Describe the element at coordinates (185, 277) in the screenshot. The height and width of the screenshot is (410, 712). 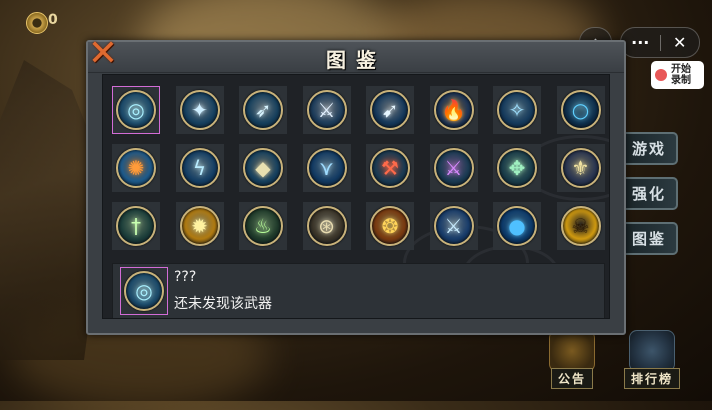
I see `weapon-name: ???` at that location.